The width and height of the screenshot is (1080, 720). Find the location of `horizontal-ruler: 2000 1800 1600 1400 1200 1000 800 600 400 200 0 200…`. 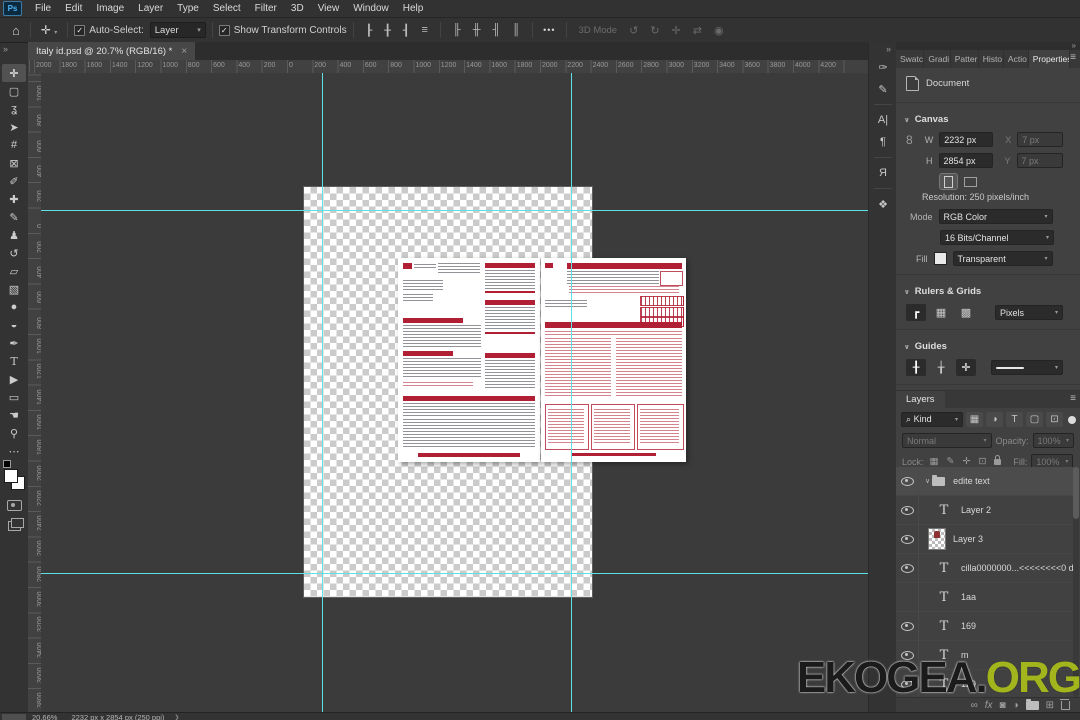

horizontal-ruler: 2000 1800 1600 1400 1200 1000 800 600 400 200 0 200… is located at coordinates (448, 67).